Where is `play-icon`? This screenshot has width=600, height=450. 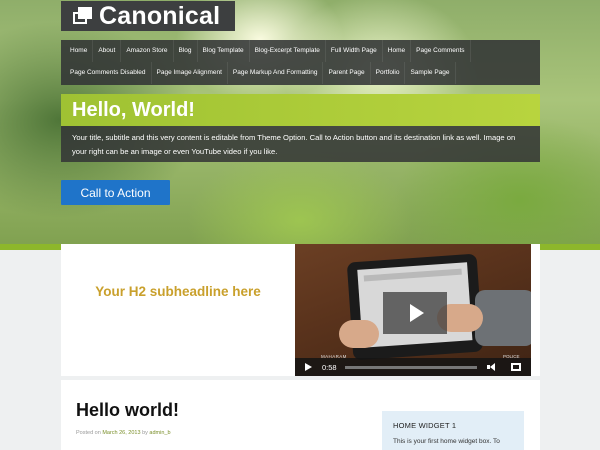 play-icon is located at coordinates (417, 313).